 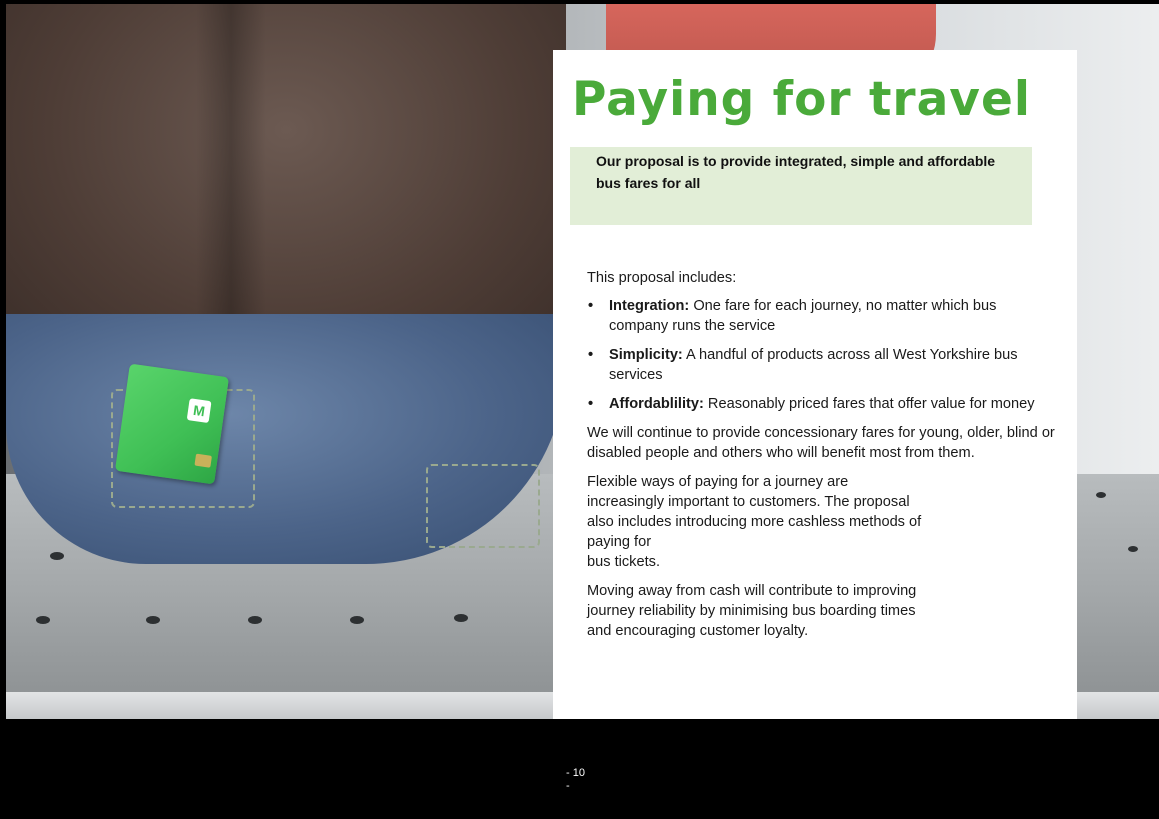 What do you see at coordinates (801, 99) in the screenshot?
I see `page-title: Paying for travel` at bounding box center [801, 99].